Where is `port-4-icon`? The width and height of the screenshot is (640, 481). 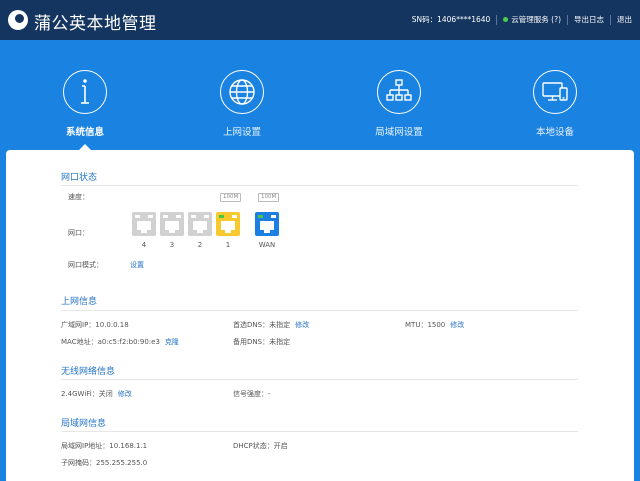
port-4-icon is located at coordinates (144, 224).